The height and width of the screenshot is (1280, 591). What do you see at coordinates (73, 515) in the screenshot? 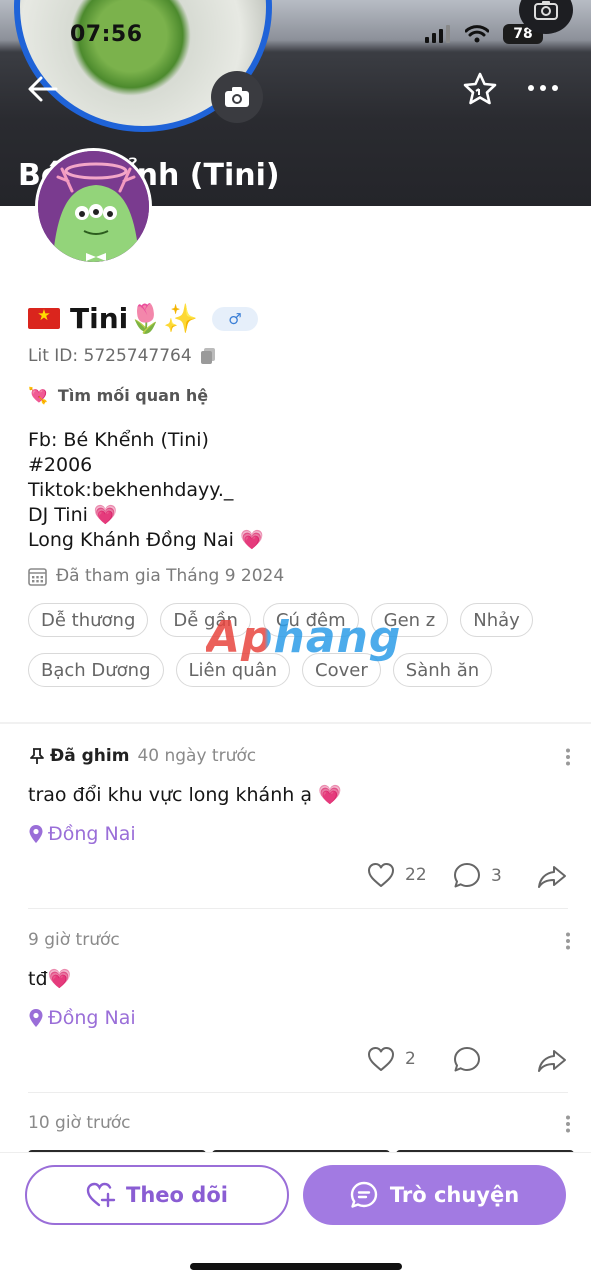
I see `bio-line: DJ Tini 💗` at bounding box center [73, 515].